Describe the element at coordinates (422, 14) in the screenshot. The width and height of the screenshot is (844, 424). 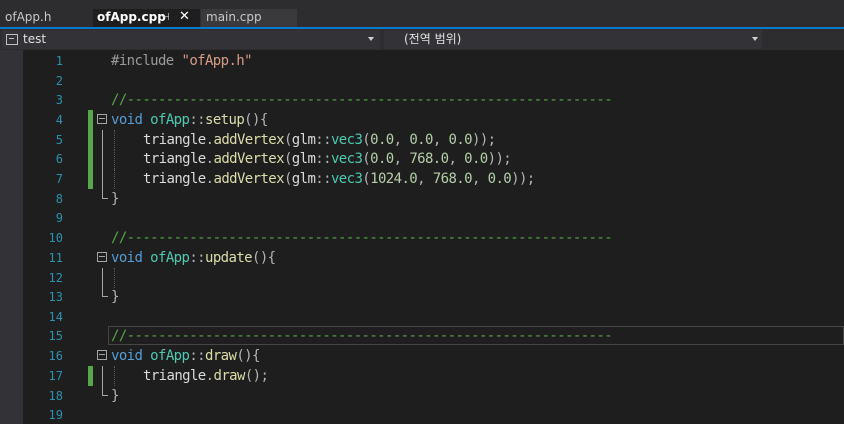
I see `document-tab-strip: ofApp.h ofApp.cpp ⊣ ✕ main.cpp` at that location.